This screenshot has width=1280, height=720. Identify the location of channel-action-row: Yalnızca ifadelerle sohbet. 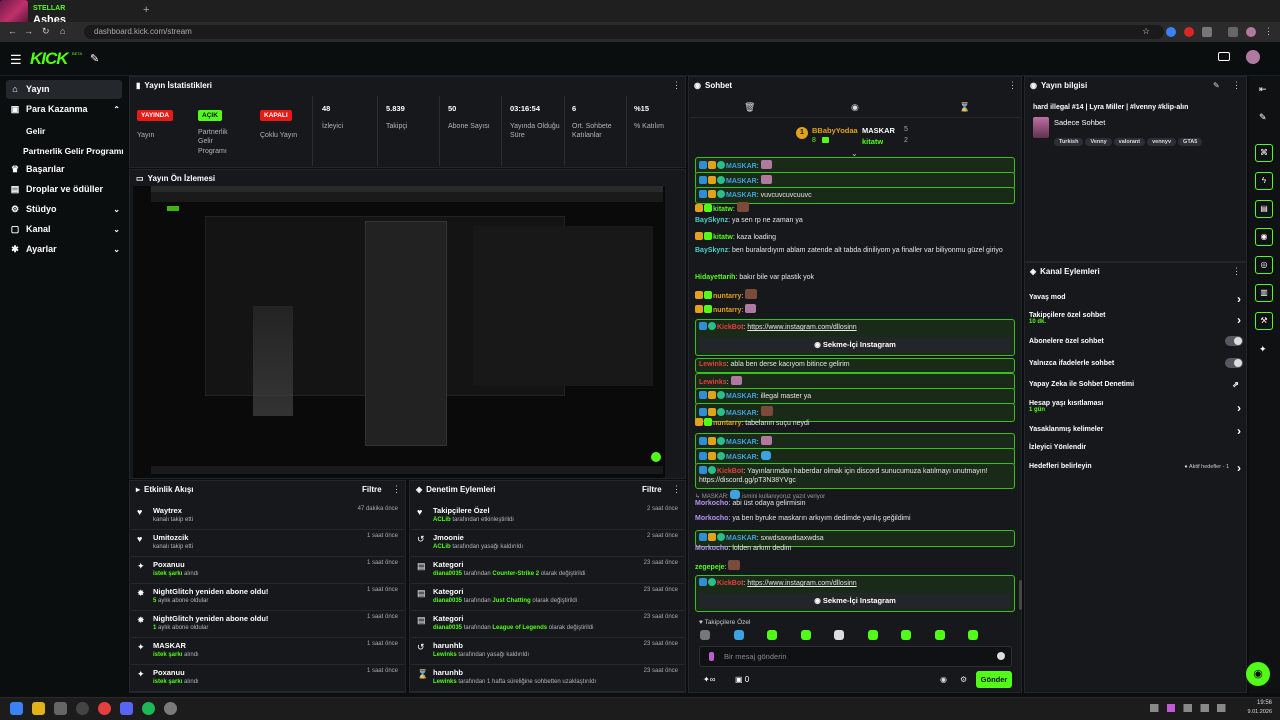
(1136, 363).